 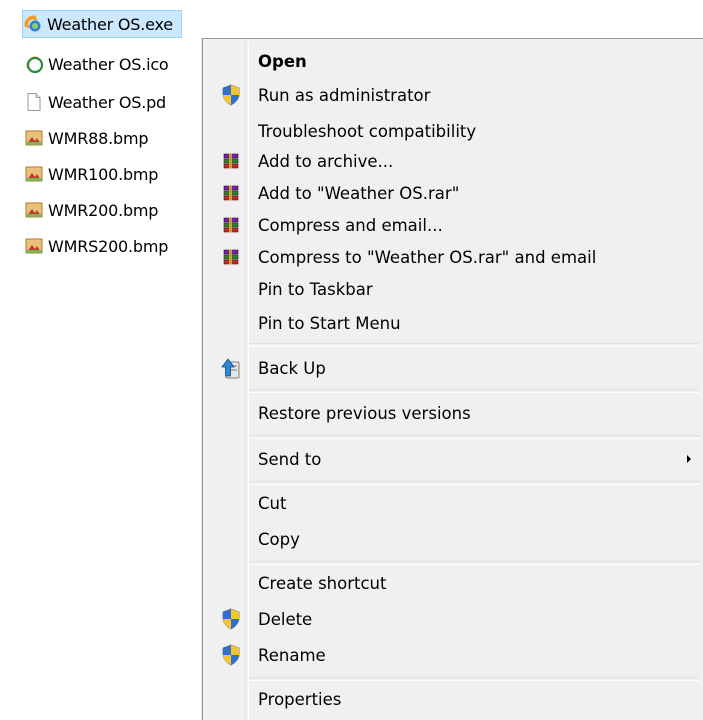 I want to click on backup-arrow-icon, so click(x=231, y=368).